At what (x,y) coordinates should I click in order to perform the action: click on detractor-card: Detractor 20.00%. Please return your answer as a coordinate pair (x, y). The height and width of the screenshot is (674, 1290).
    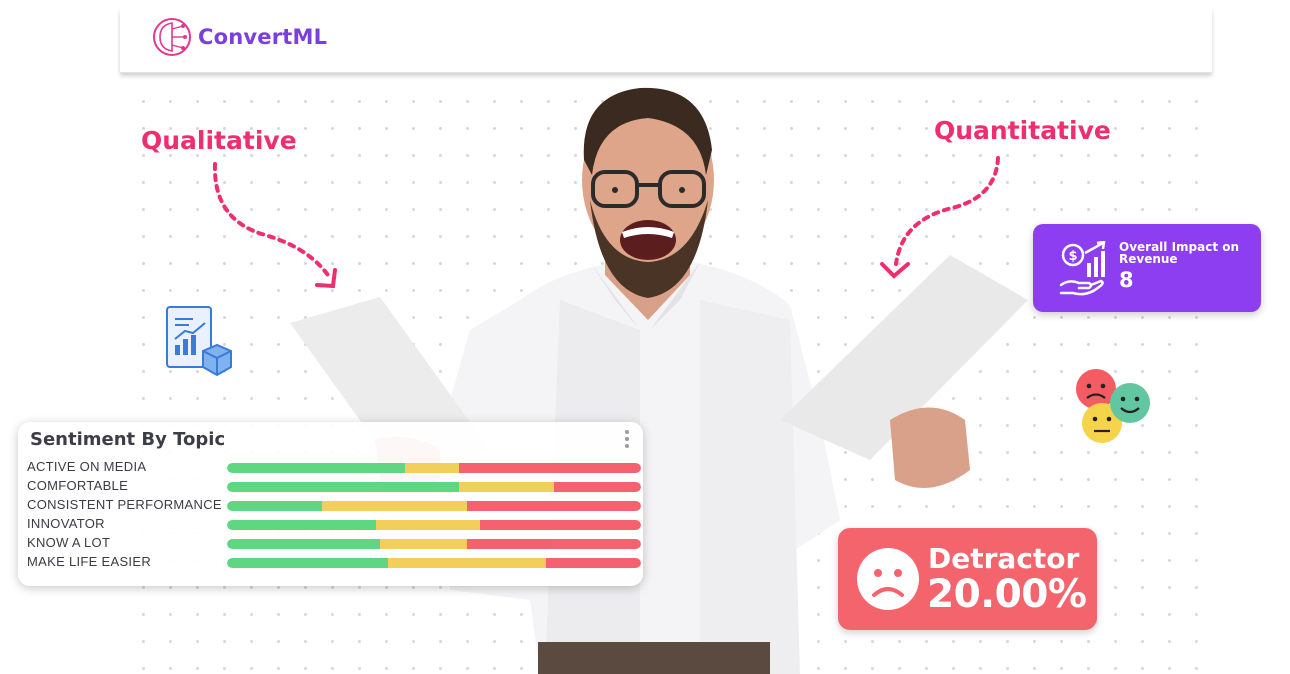
    Looking at the image, I should click on (967, 579).